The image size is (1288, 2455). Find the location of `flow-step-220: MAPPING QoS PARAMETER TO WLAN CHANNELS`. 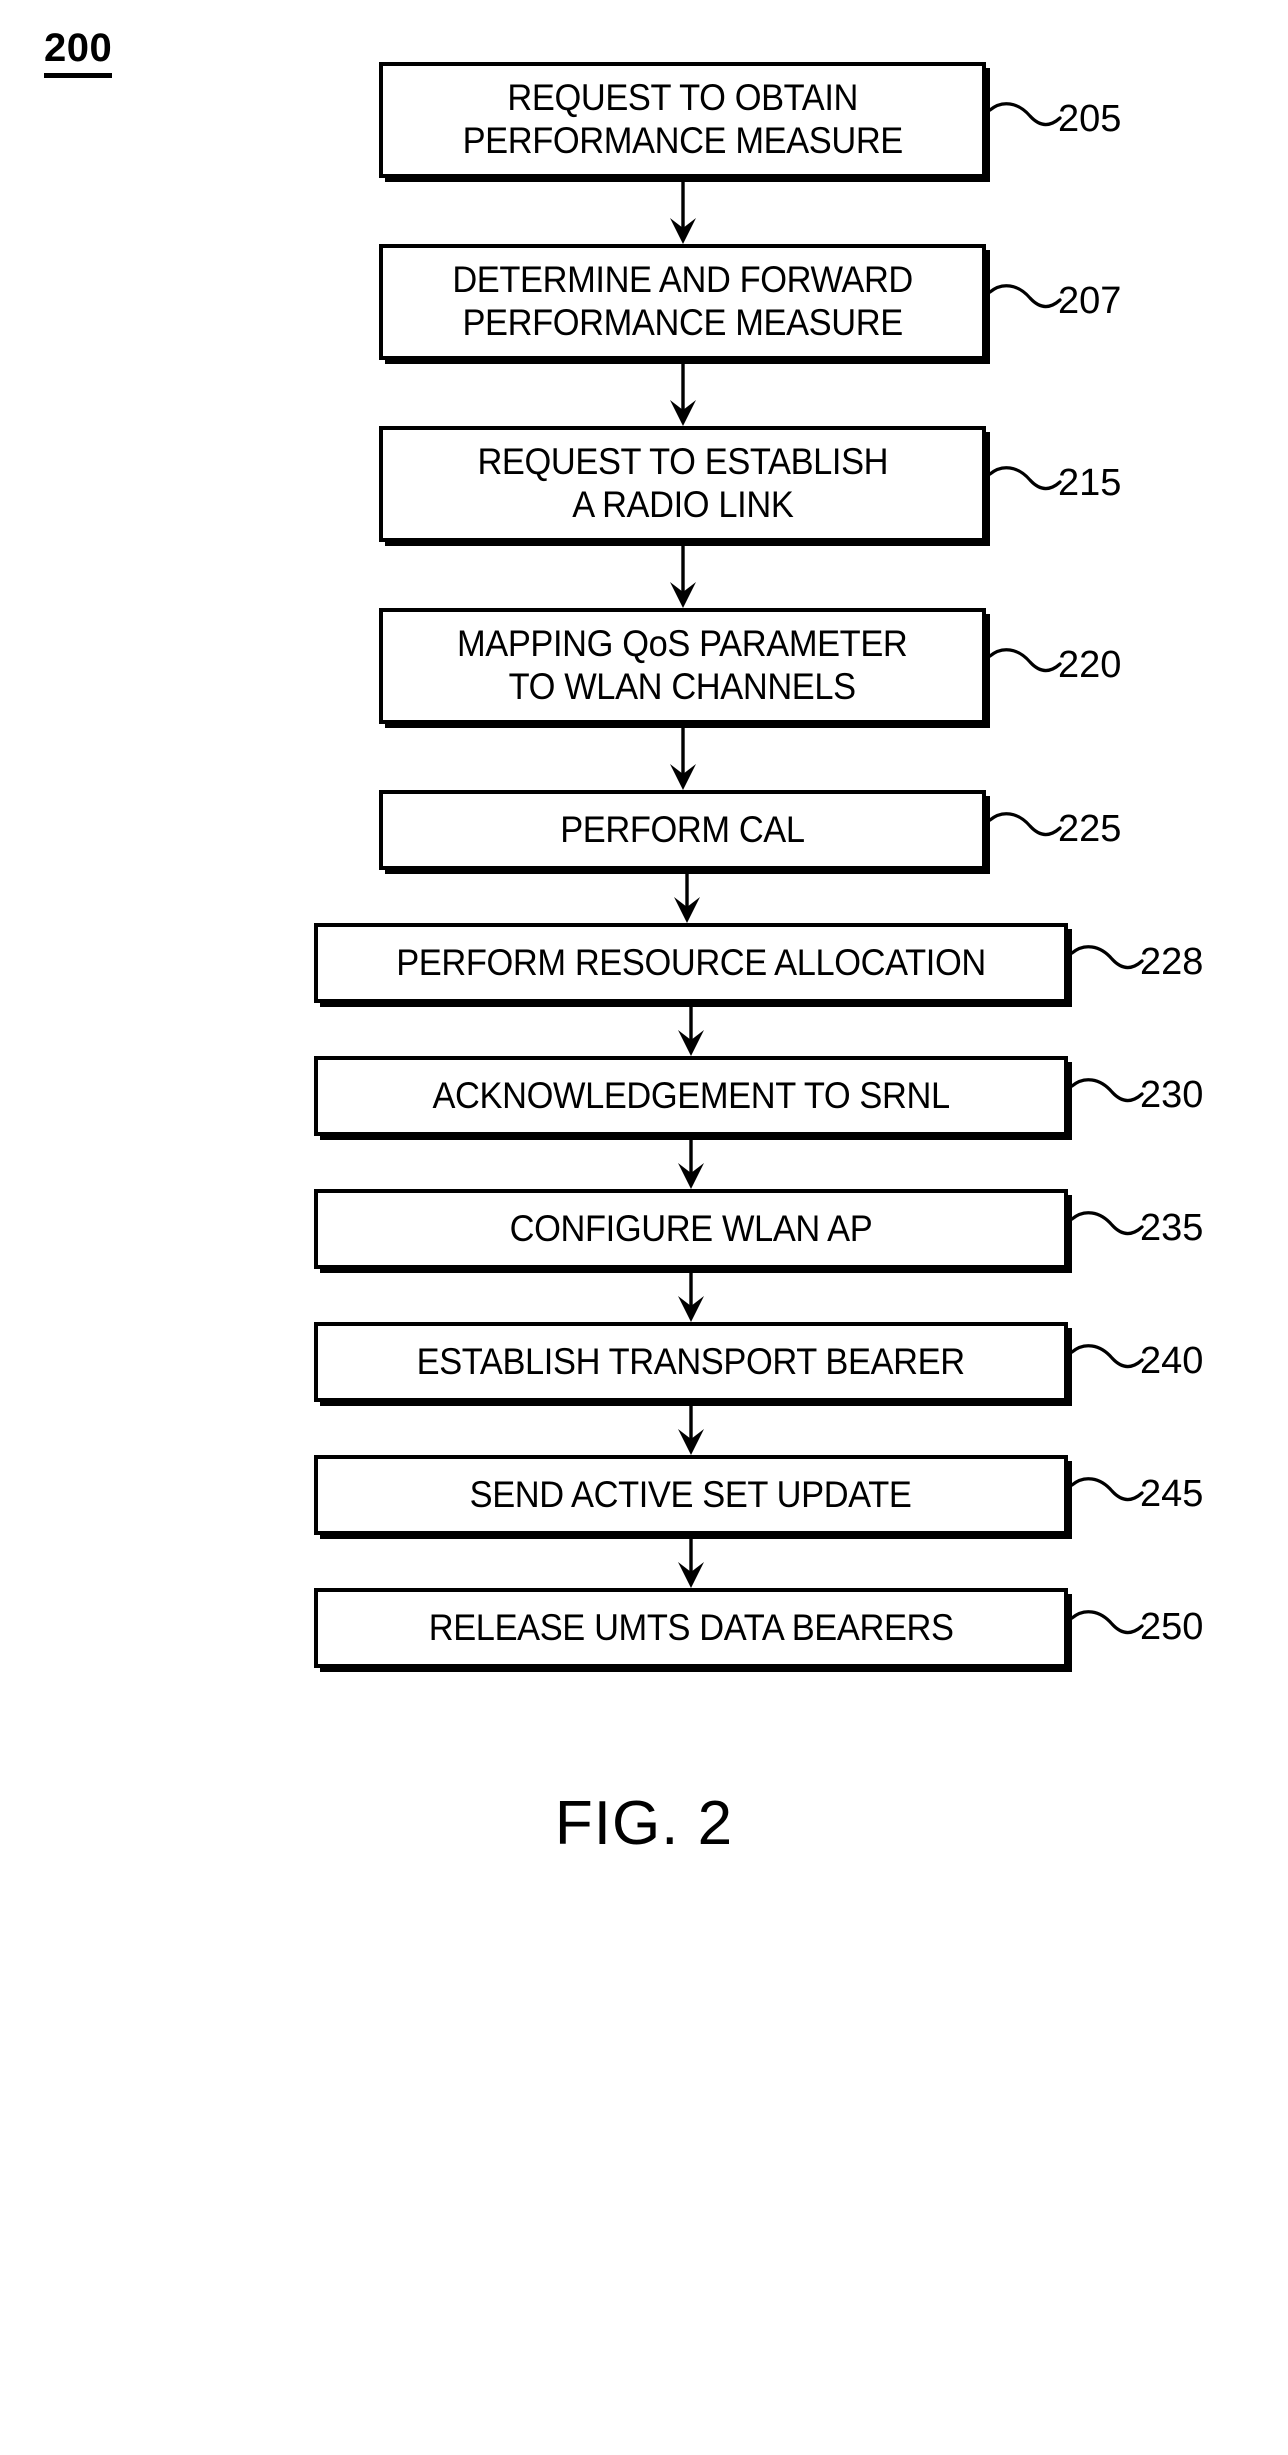

flow-step-220: MAPPING QoS PARAMETER TO WLAN CHANNELS is located at coordinates (682, 666).